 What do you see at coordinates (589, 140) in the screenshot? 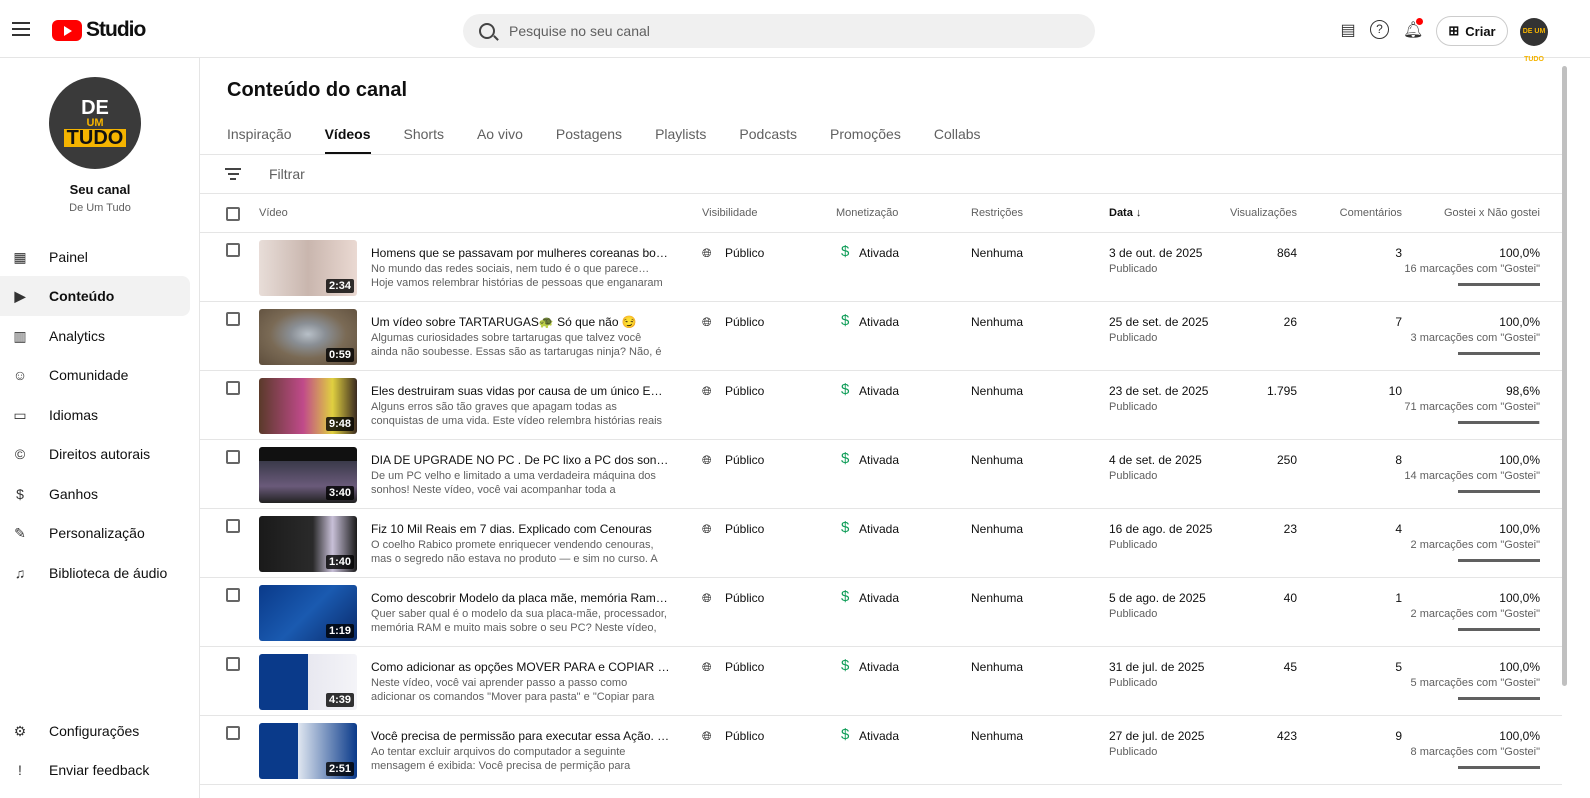
I see `tab-4: Postagens` at bounding box center [589, 140].